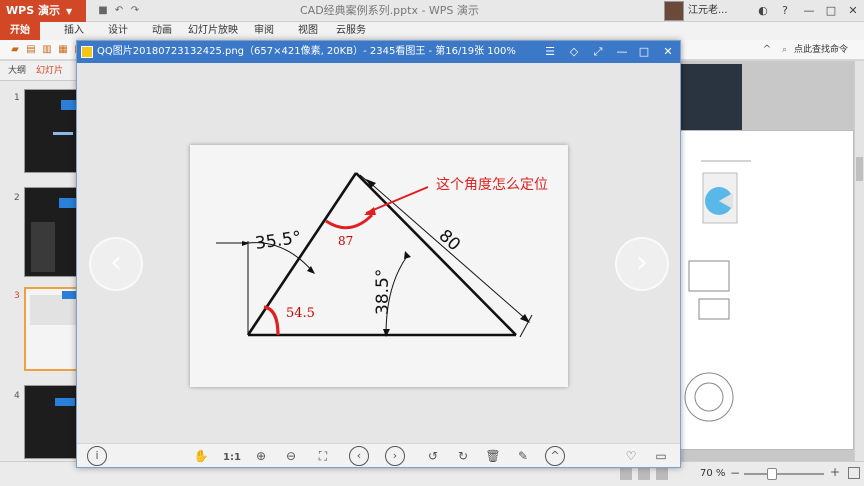 This screenshot has width=864, height=486. Describe the element at coordinates (103, 11) in the screenshot. I see `save-icon: ■` at that location.